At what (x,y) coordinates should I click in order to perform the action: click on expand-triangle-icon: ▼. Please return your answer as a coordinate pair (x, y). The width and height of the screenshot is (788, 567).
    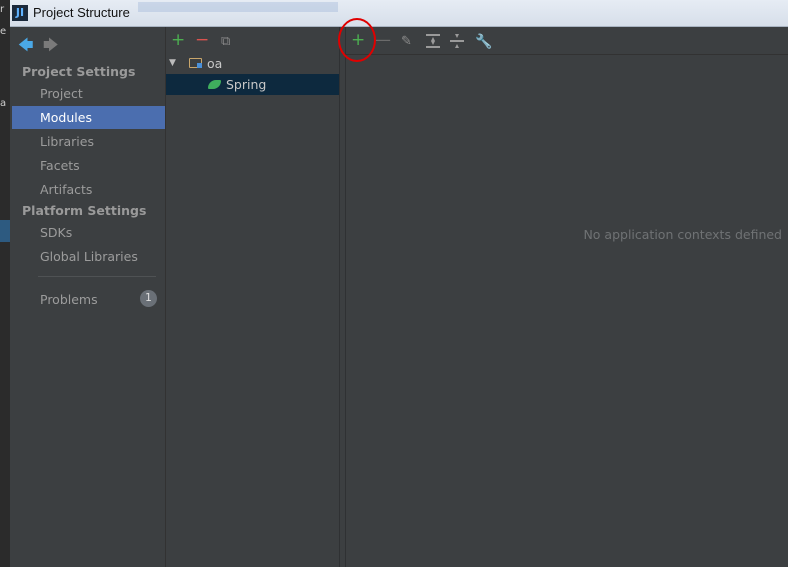
    Looking at the image, I should click on (172, 63).